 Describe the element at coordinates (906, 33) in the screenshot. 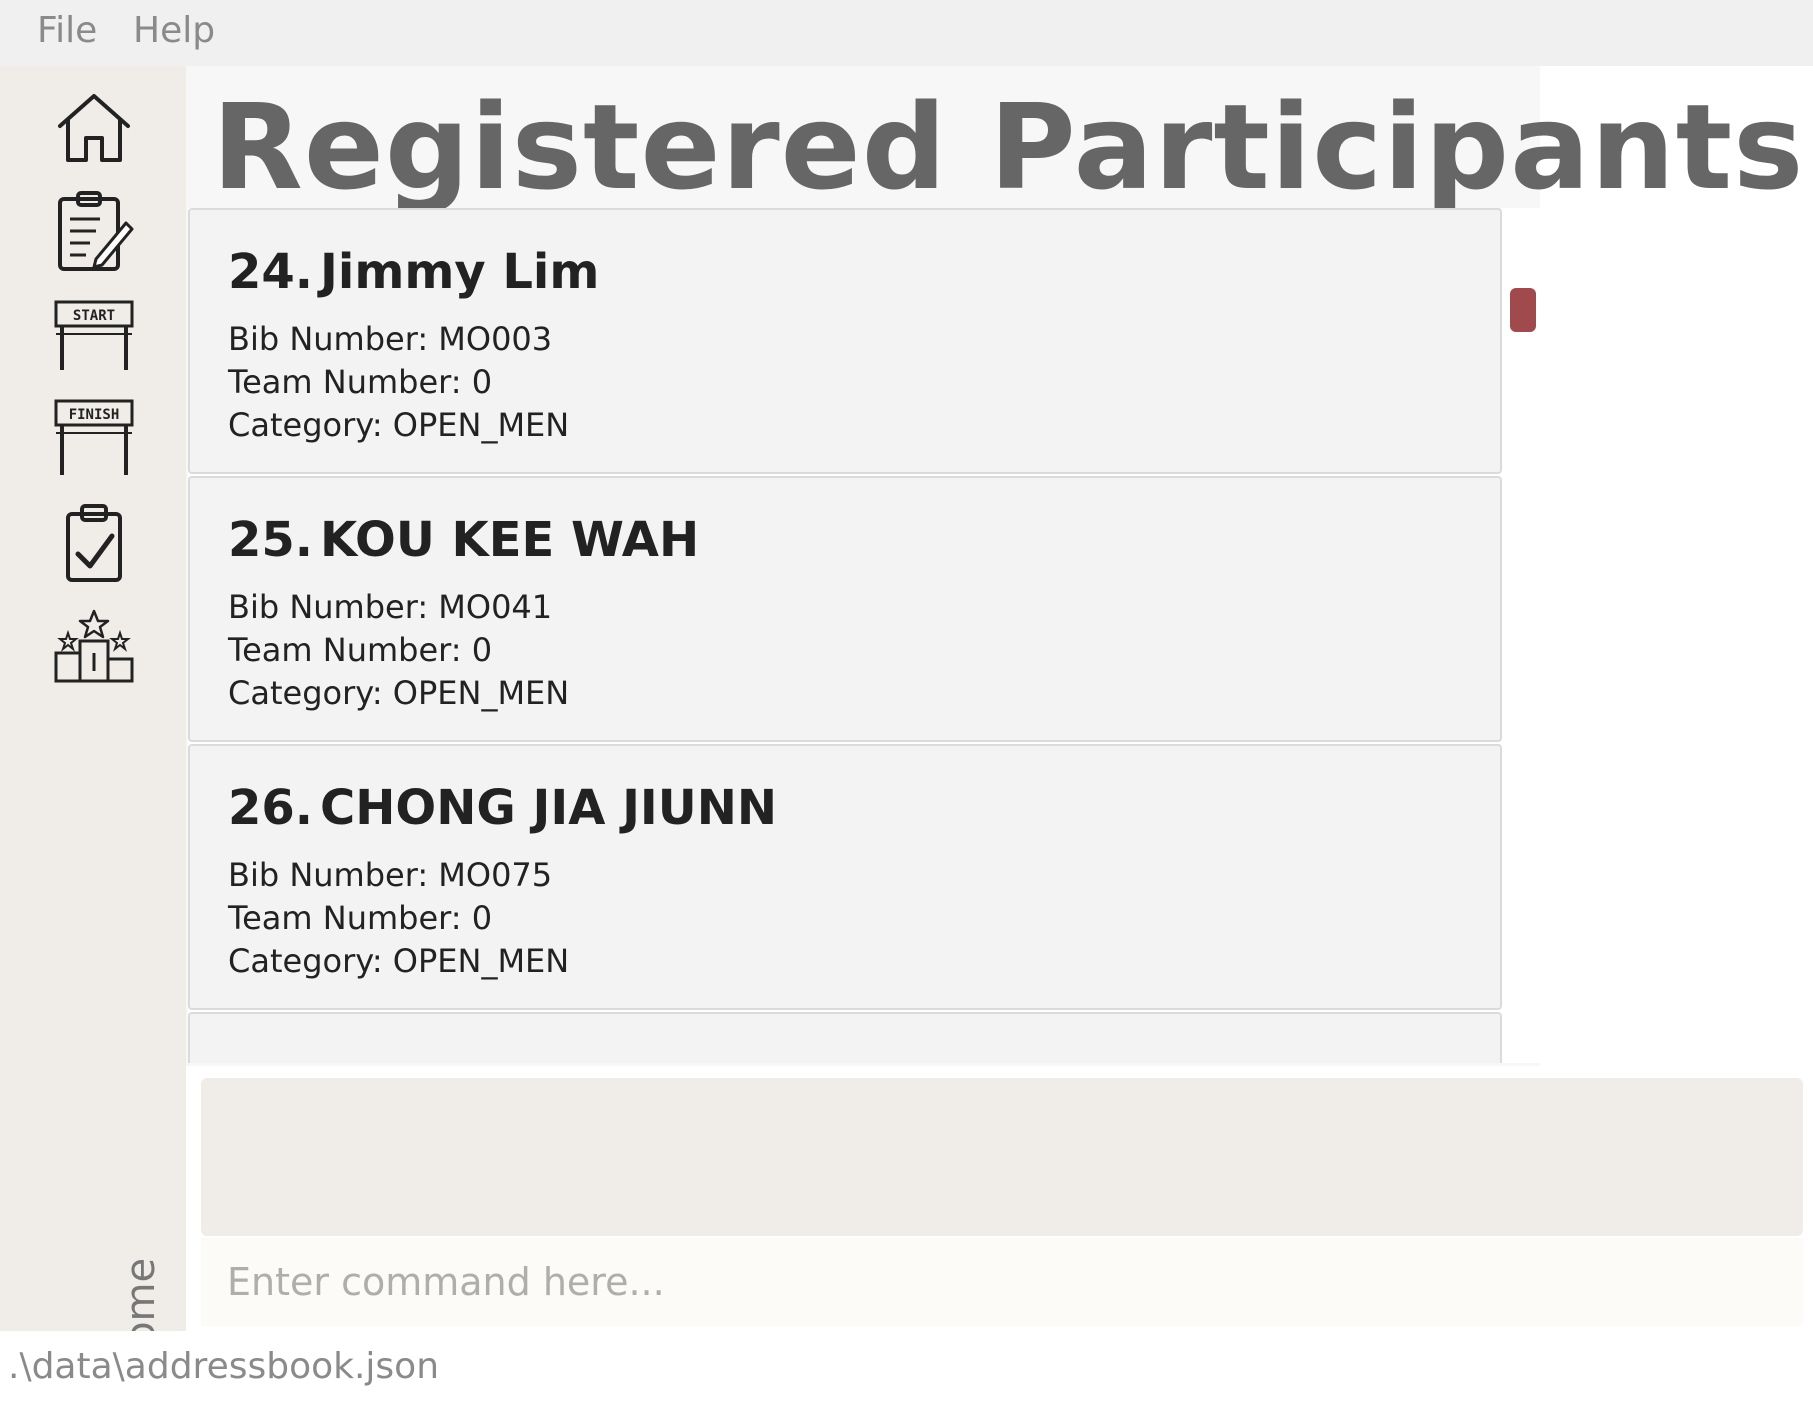

I see `menu-bar: File Help` at that location.